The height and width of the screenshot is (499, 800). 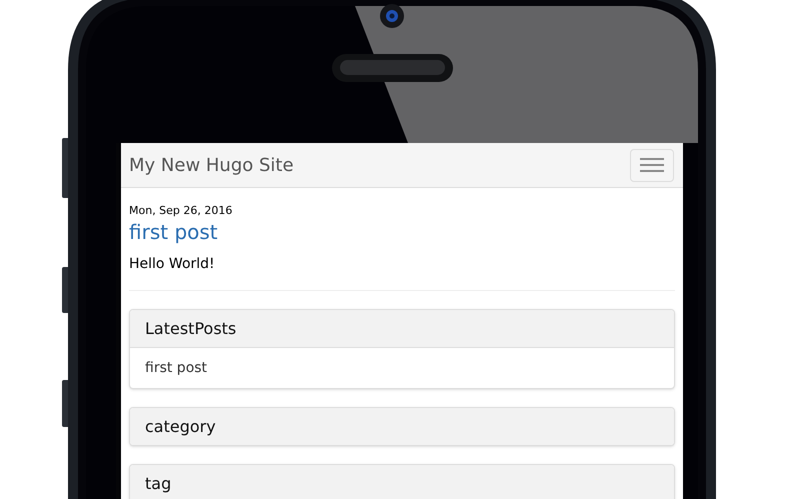 What do you see at coordinates (402, 328) in the screenshot?
I see `panel-heading: LatestPosts` at bounding box center [402, 328].